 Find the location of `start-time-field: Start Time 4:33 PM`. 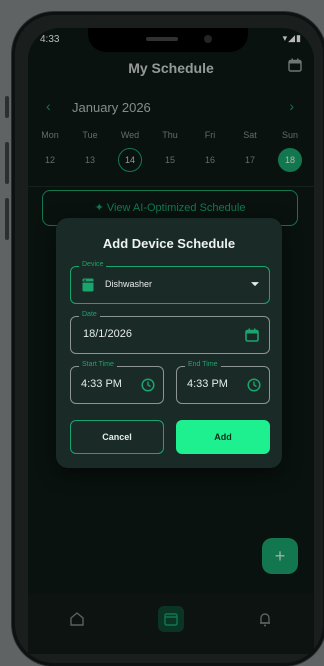

start-time-field: Start Time 4:33 PM is located at coordinates (117, 382).